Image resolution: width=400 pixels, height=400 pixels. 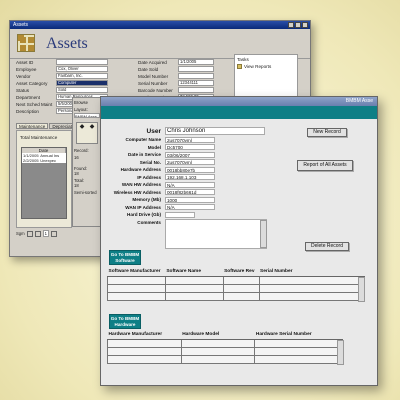 What do you see at coordinates (190, 162) in the screenshot?
I see `serial-no-field: 2us7070yml` at bounding box center [190, 162].